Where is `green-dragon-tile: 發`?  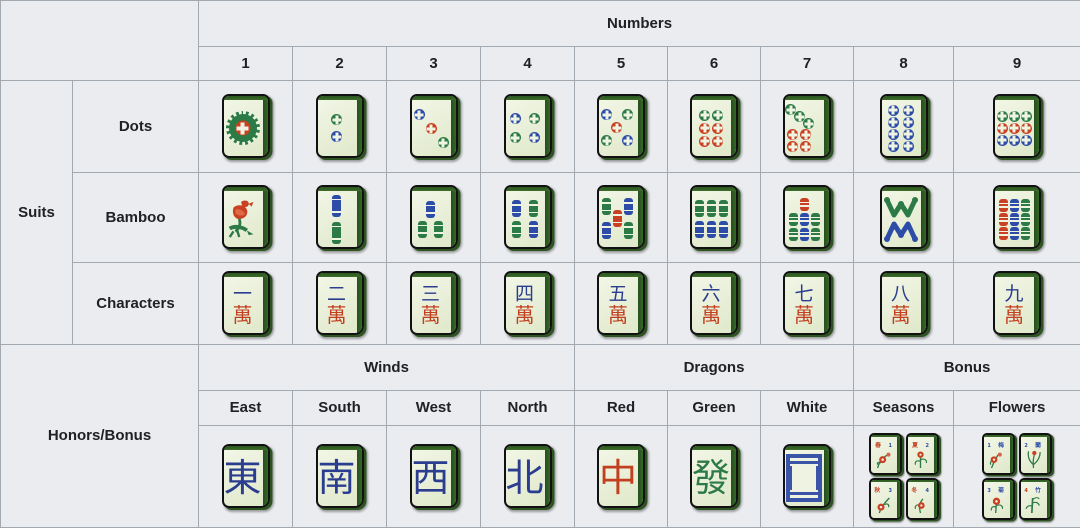
green-dragon-tile: 發 is located at coordinates (714, 476).